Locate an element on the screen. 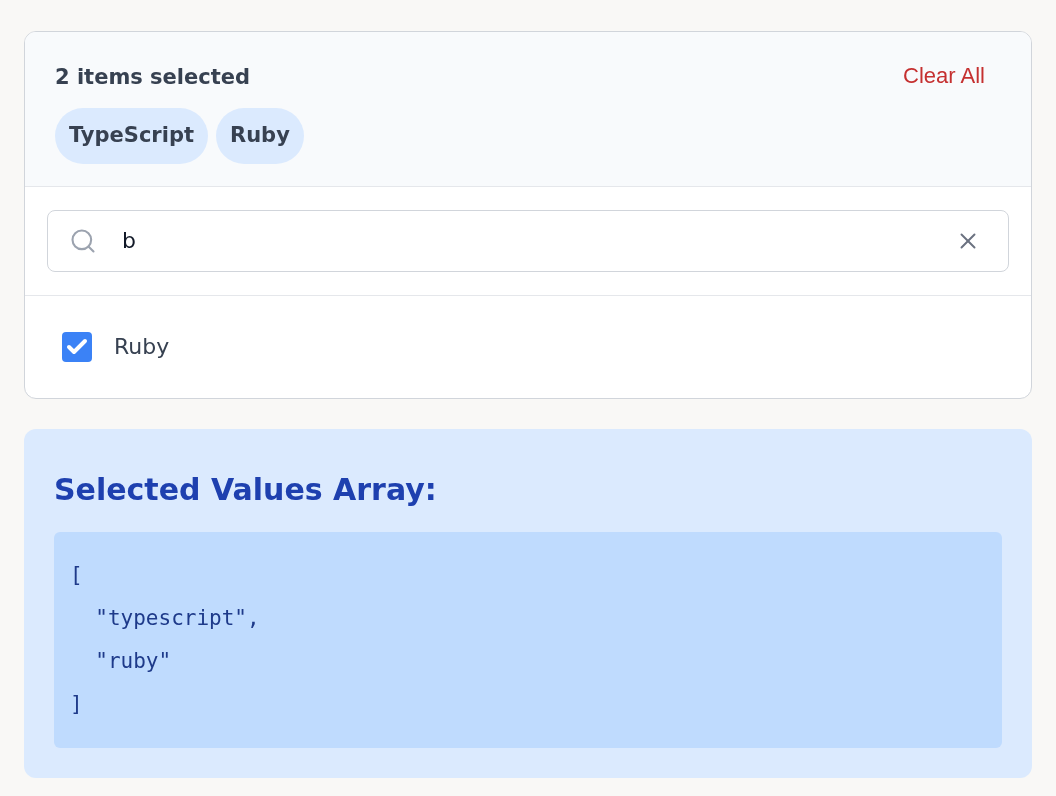 The height and width of the screenshot is (796, 1056). option-label: Ruby is located at coordinates (142, 347).